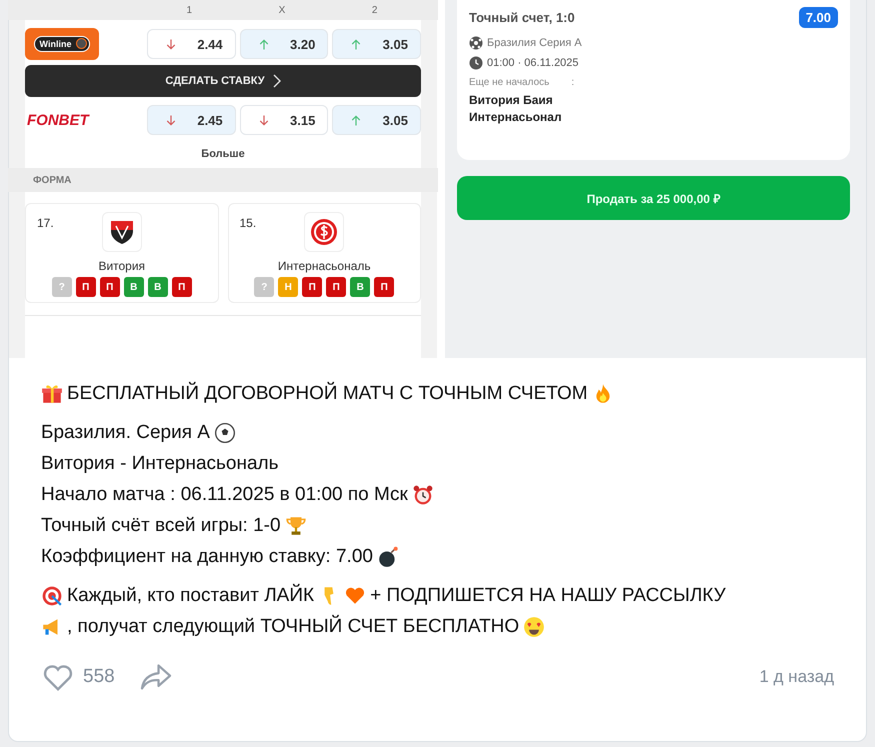  What do you see at coordinates (161, 525) in the screenshot?
I see `post-text-line: Точный счёт всей игры: 1-0` at bounding box center [161, 525].